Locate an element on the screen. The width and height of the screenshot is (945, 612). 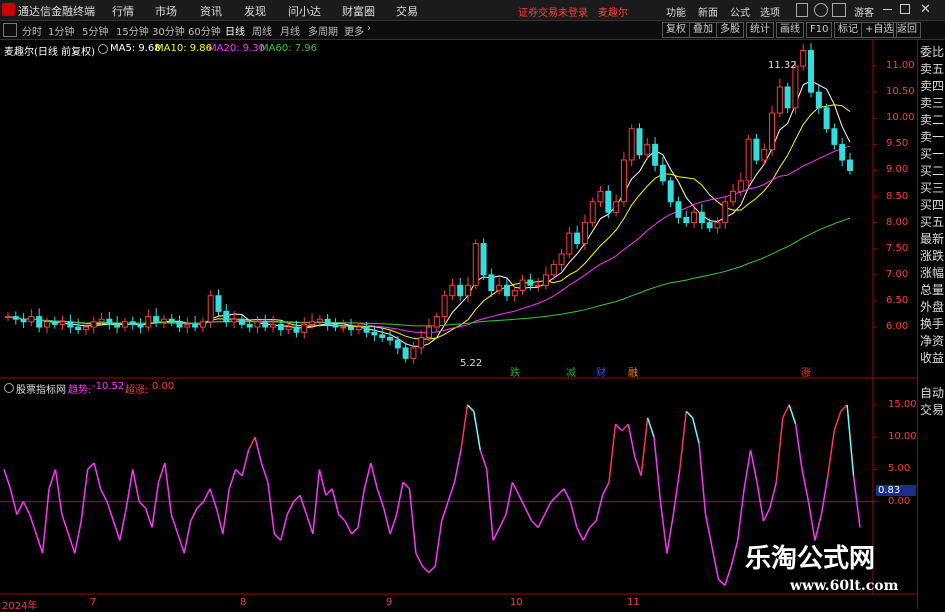
quote-field-label: 换手 is located at coordinates (932, 324).